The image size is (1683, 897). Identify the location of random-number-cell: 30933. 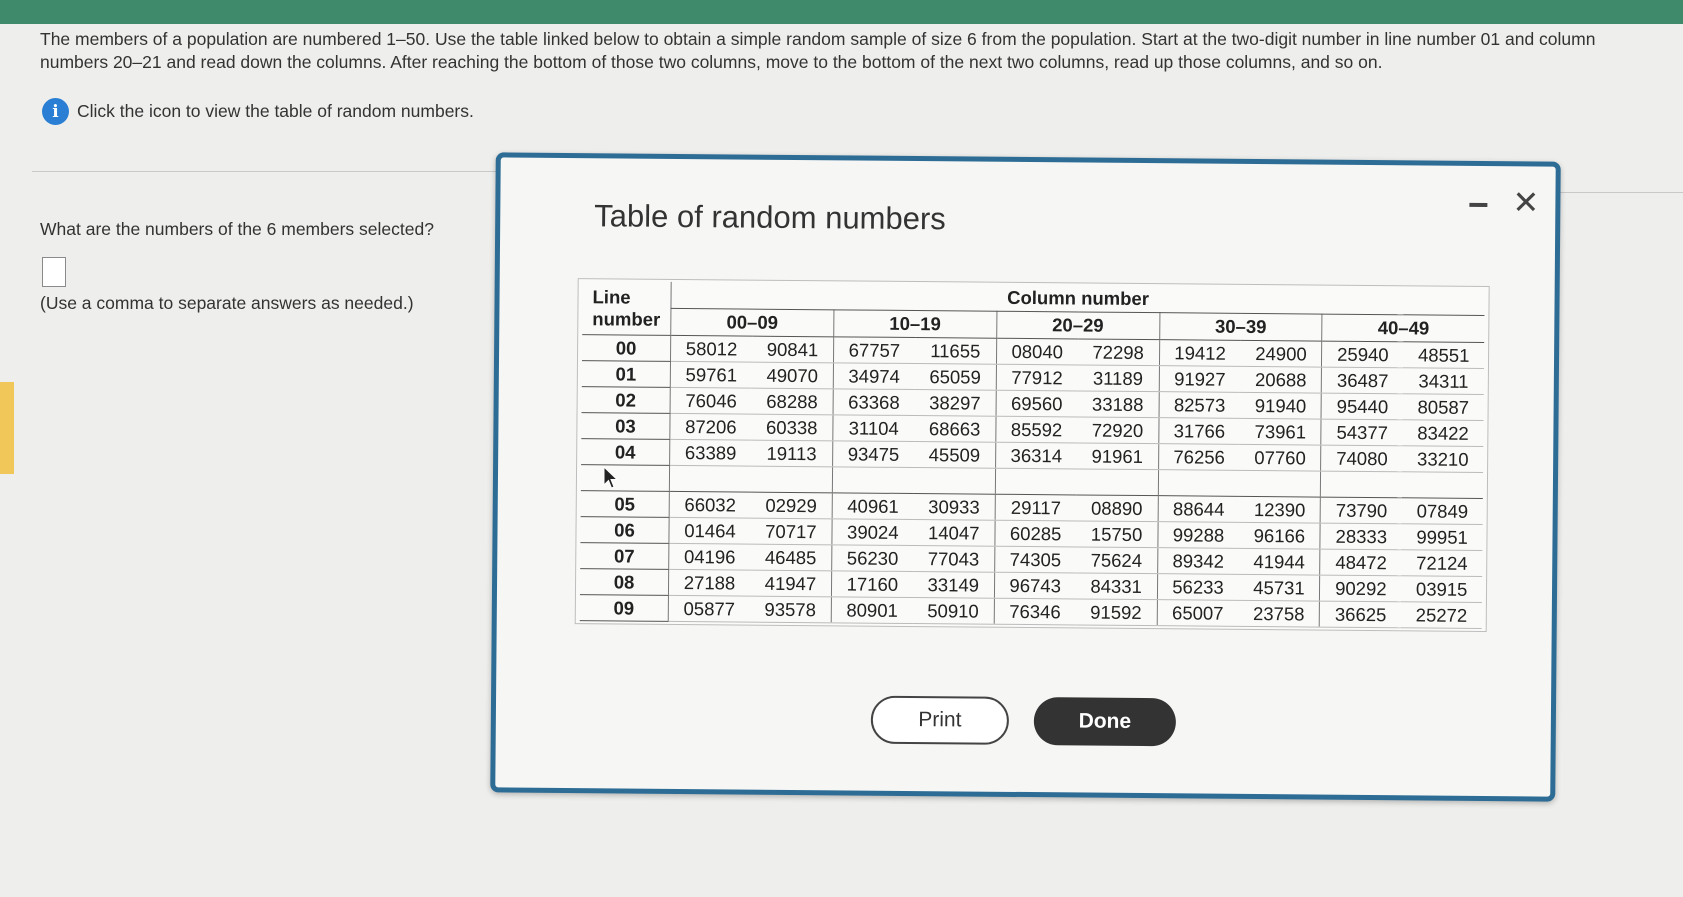
(954, 507).